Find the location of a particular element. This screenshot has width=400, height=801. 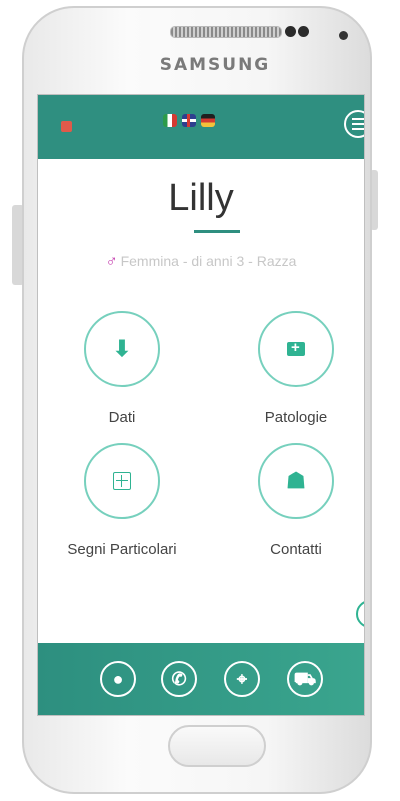

tile-segni-particolari: Segni Particolari is located at coordinates (122, 500).